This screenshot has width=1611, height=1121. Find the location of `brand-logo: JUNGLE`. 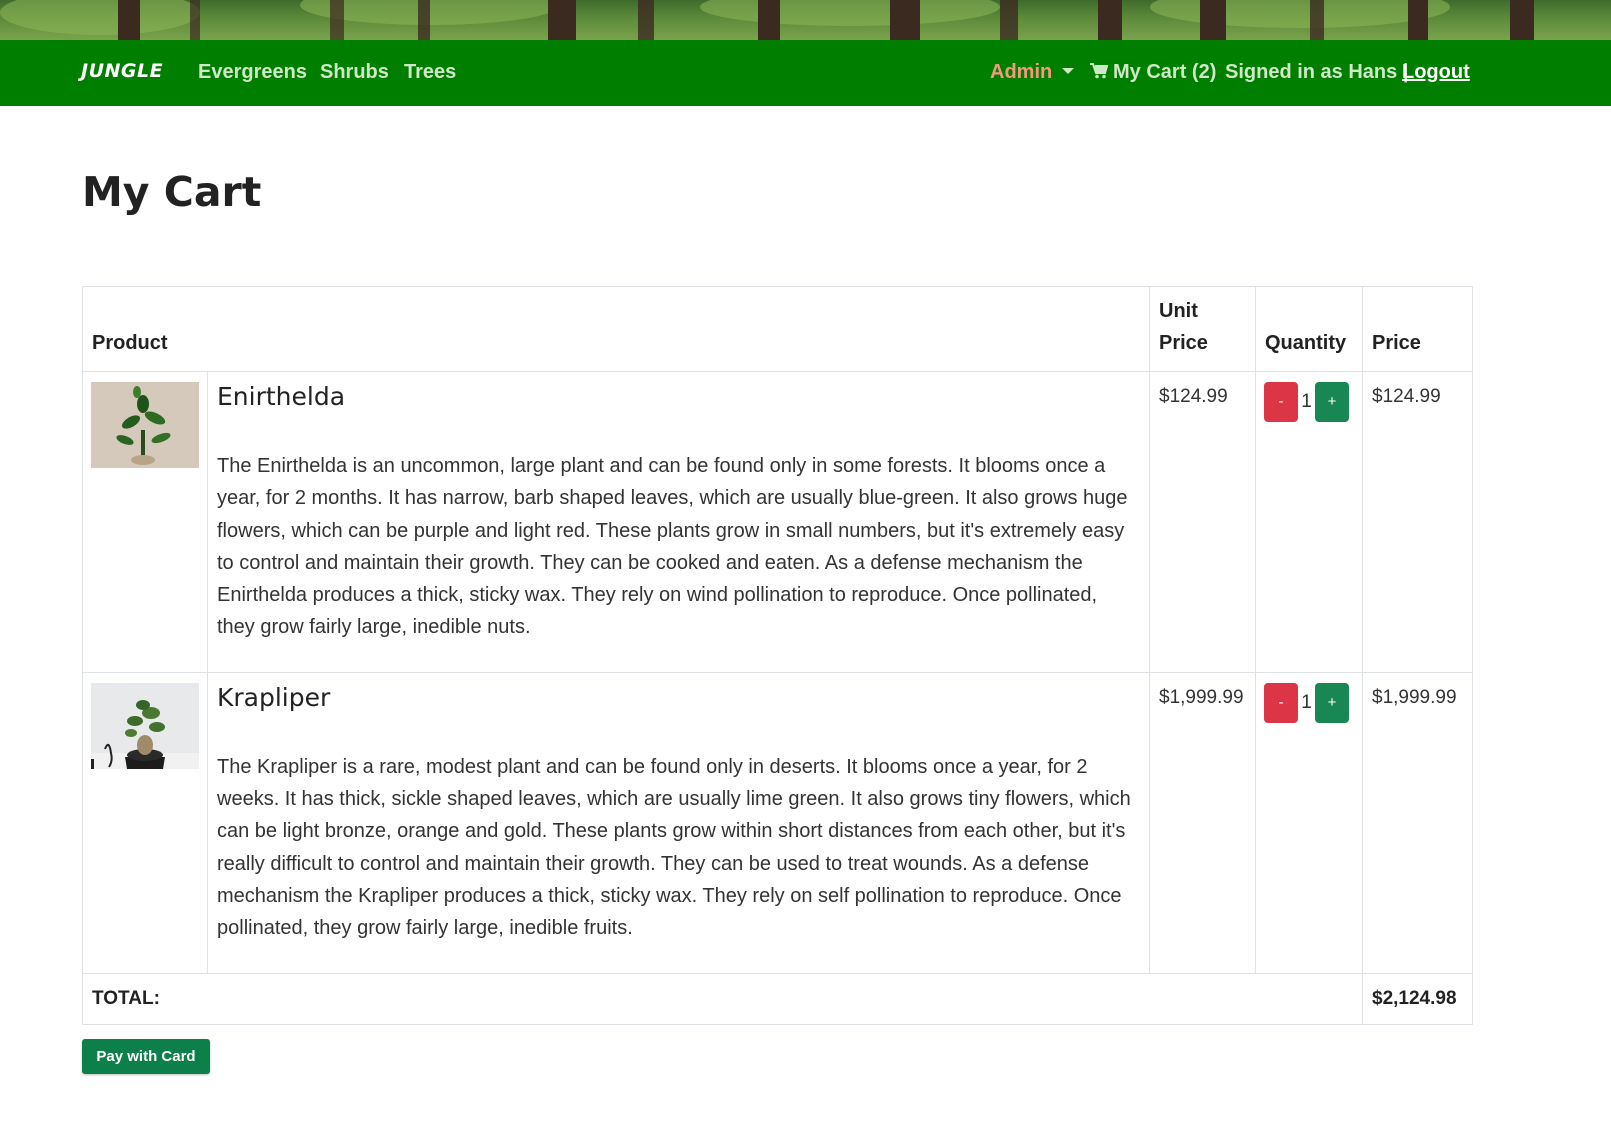

brand-logo: JUNGLE is located at coordinates (122, 71).